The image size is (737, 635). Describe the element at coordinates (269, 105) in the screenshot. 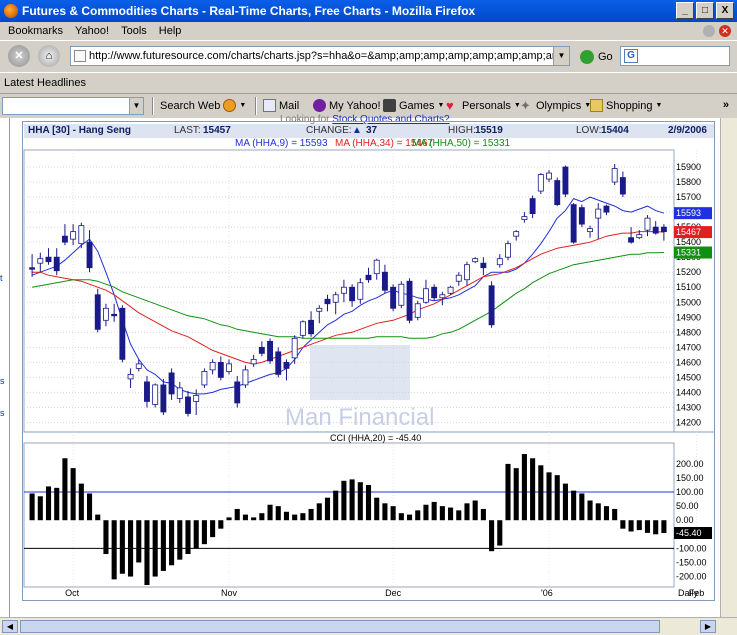

I see `envelope-icon` at that location.